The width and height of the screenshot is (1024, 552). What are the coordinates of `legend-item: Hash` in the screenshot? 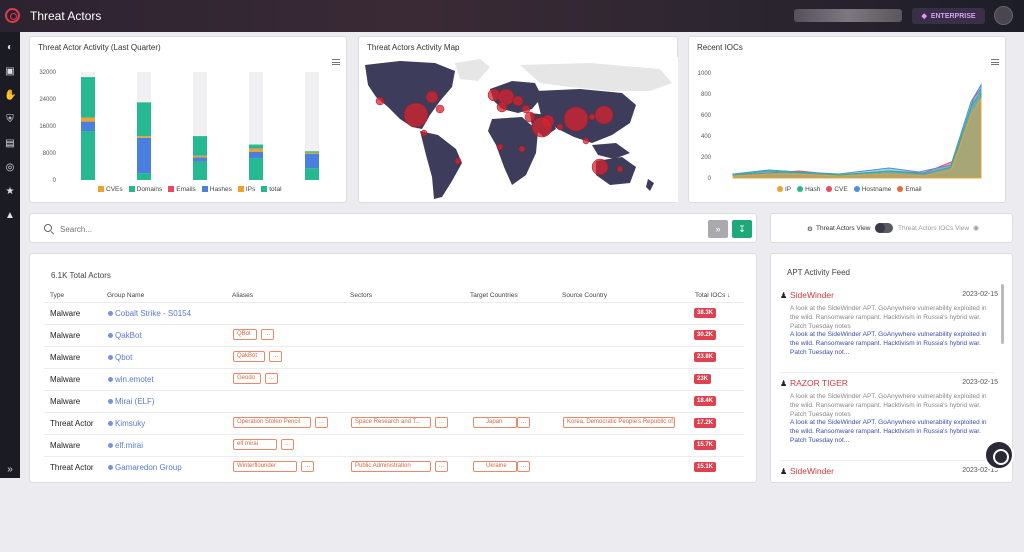 It's located at (808, 189).